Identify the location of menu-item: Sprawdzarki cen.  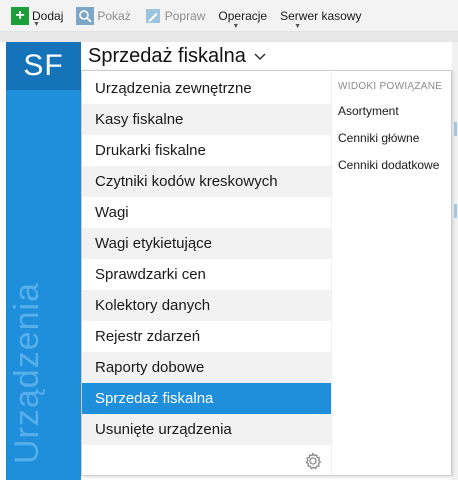
(206, 274).